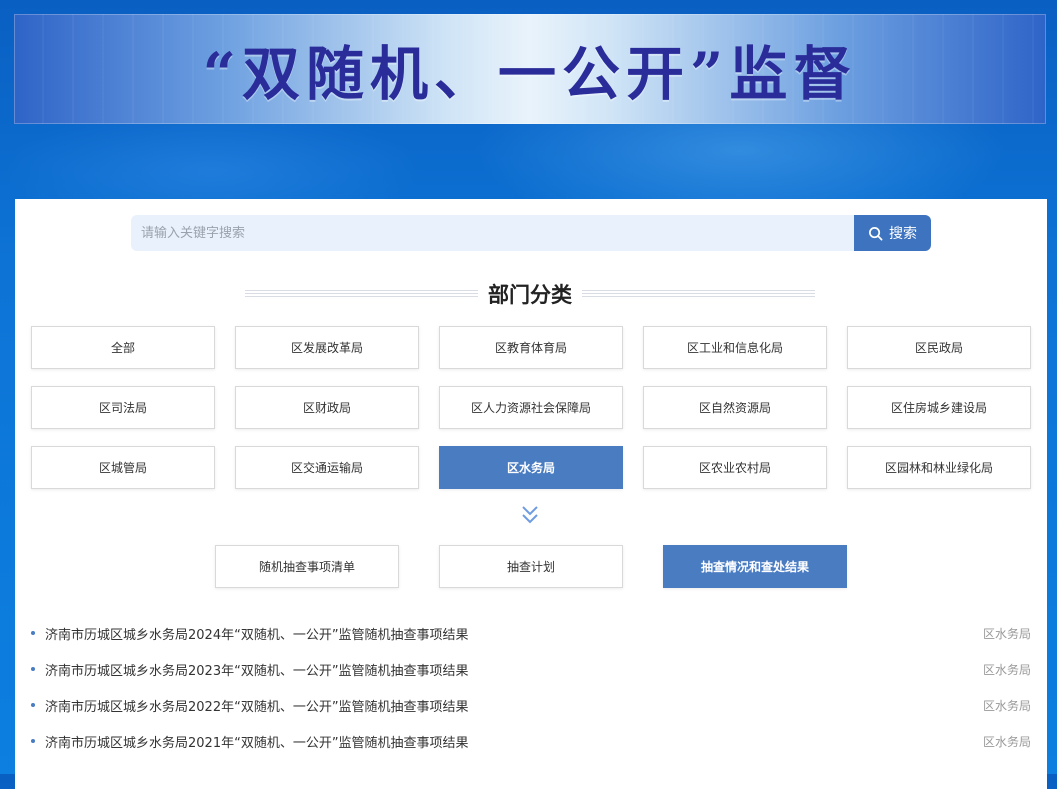 The width and height of the screenshot is (1057, 789). Describe the element at coordinates (698, 294) in the screenshot. I see `heading-right-line` at that location.